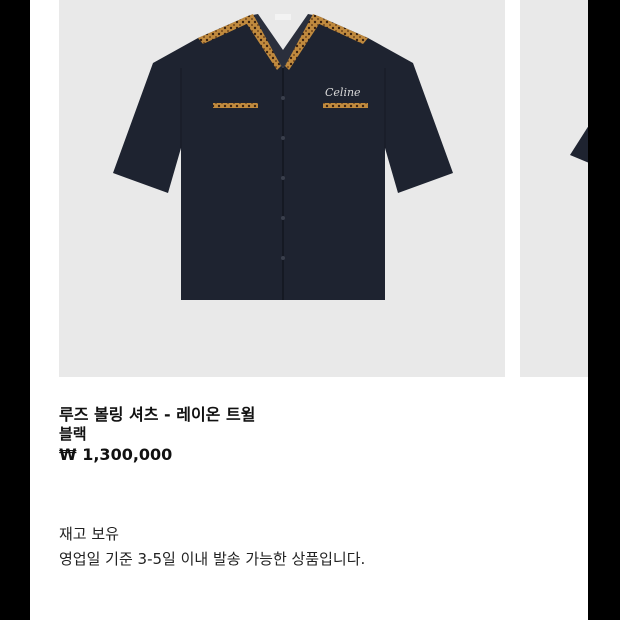 This screenshot has width=620, height=620. Describe the element at coordinates (89, 534) in the screenshot. I see `stock-status: 재고 보유` at that location.